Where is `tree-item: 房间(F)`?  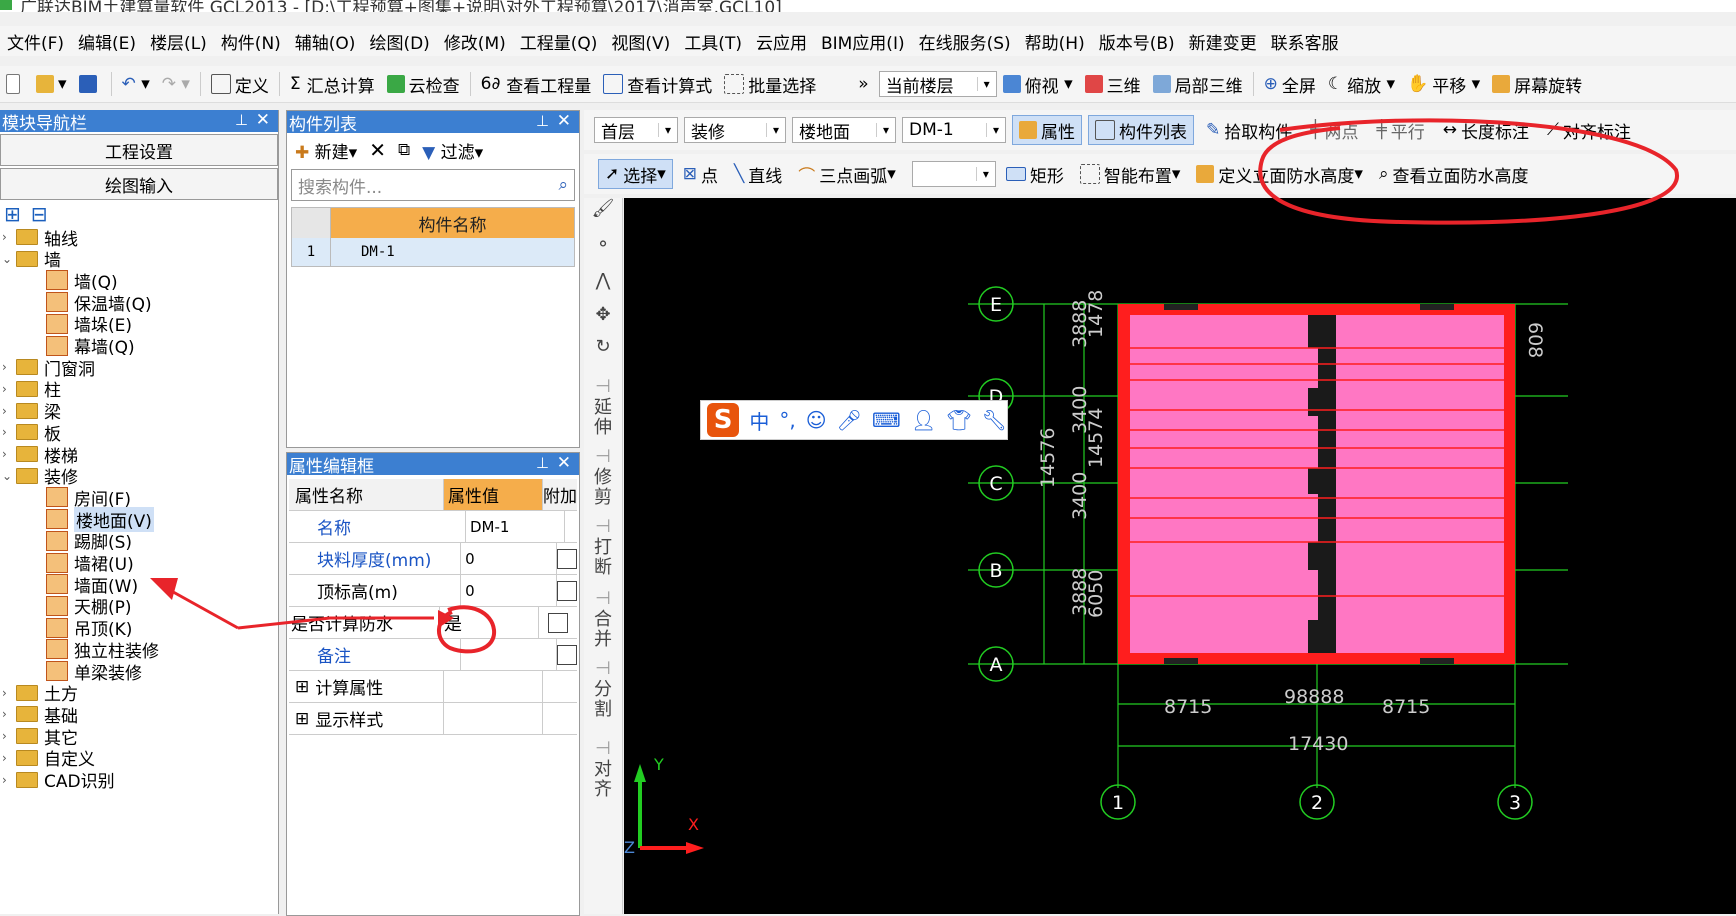
tree-item: 房间(F) is located at coordinates (88, 498).